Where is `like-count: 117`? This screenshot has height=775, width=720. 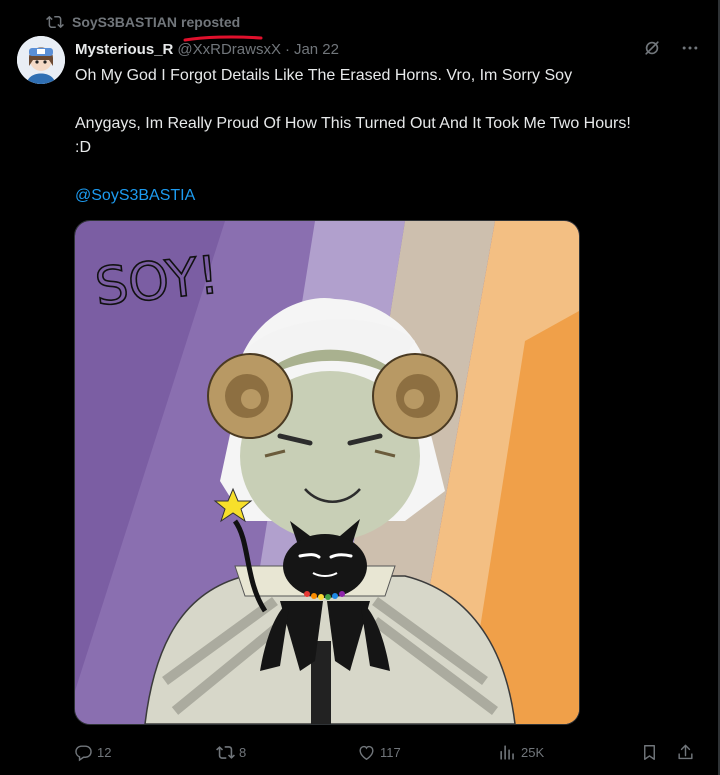 like-count: 117 is located at coordinates (390, 752).